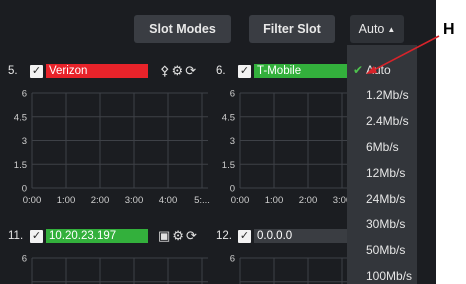  I want to click on bandwidth-option-label: 12Mb/s, so click(386, 172).